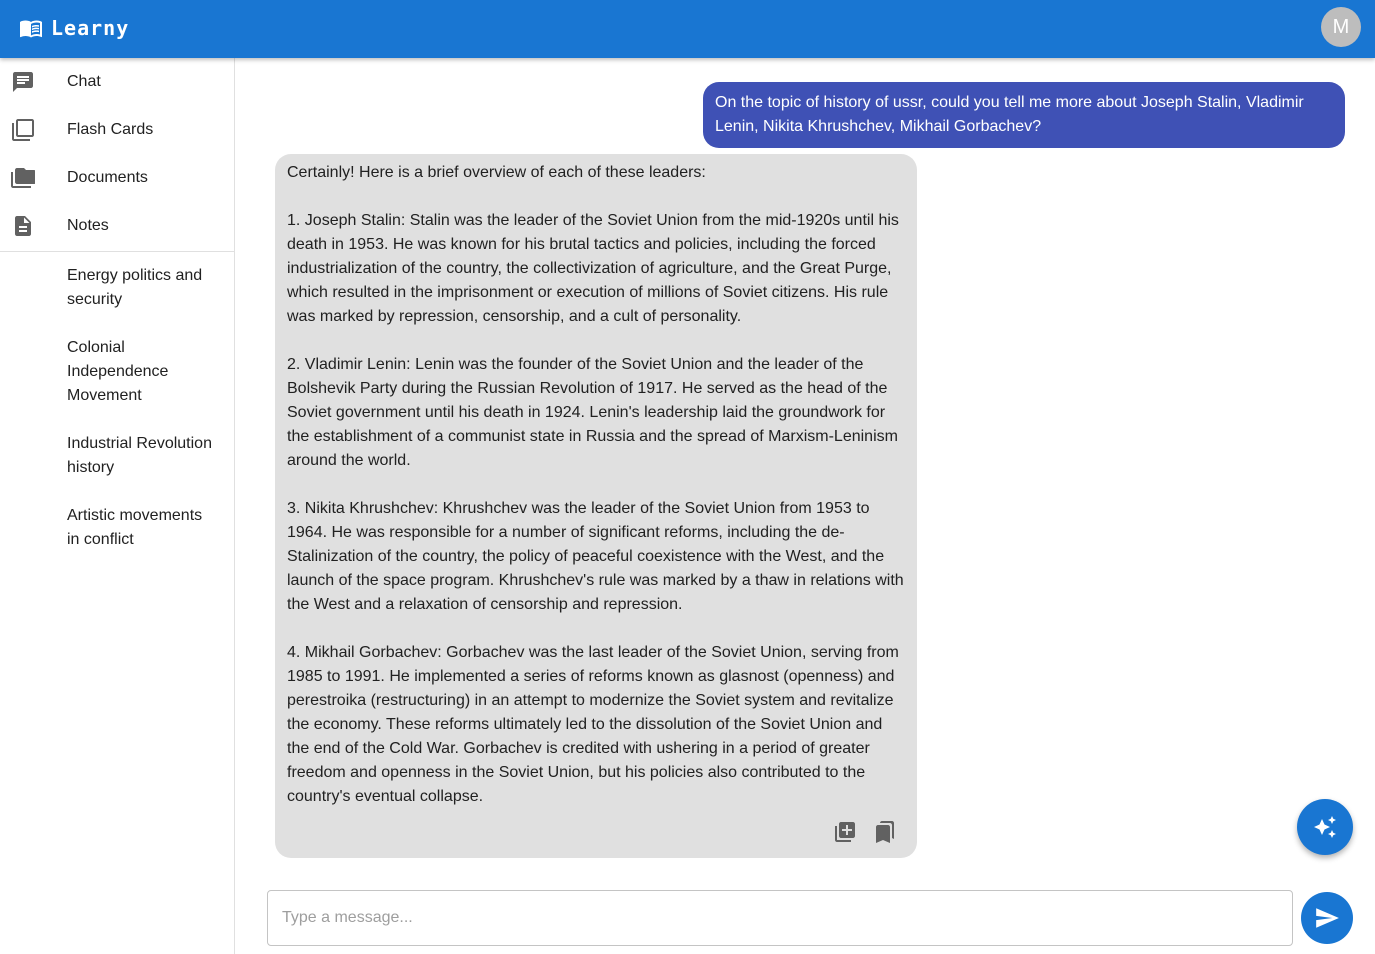 The image size is (1375, 954). I want to click on chat-icon, so click(23, 82).